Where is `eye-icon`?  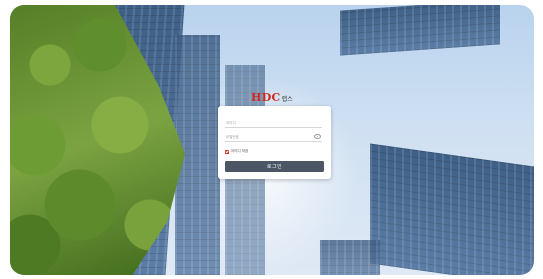 eye-icon is located at coordinates (317, 136).